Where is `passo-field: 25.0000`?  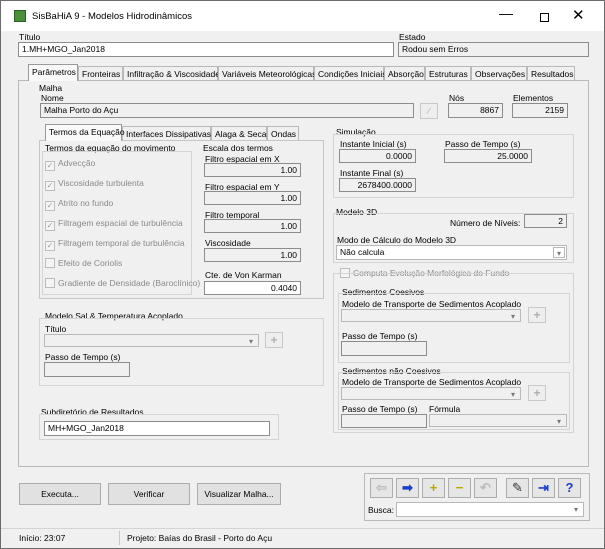 passo-field: 25.0000 is located at coordinates (488, 156).